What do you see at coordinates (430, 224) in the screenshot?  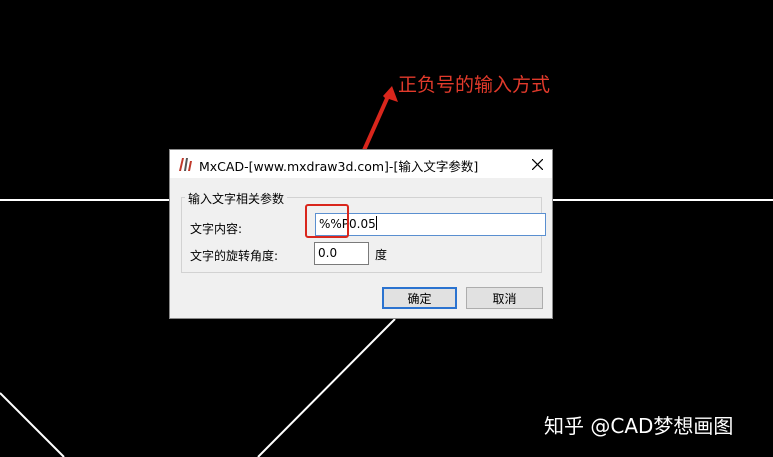 I see `text-content-input: %%P0.05` at bounding box center [430, 224].